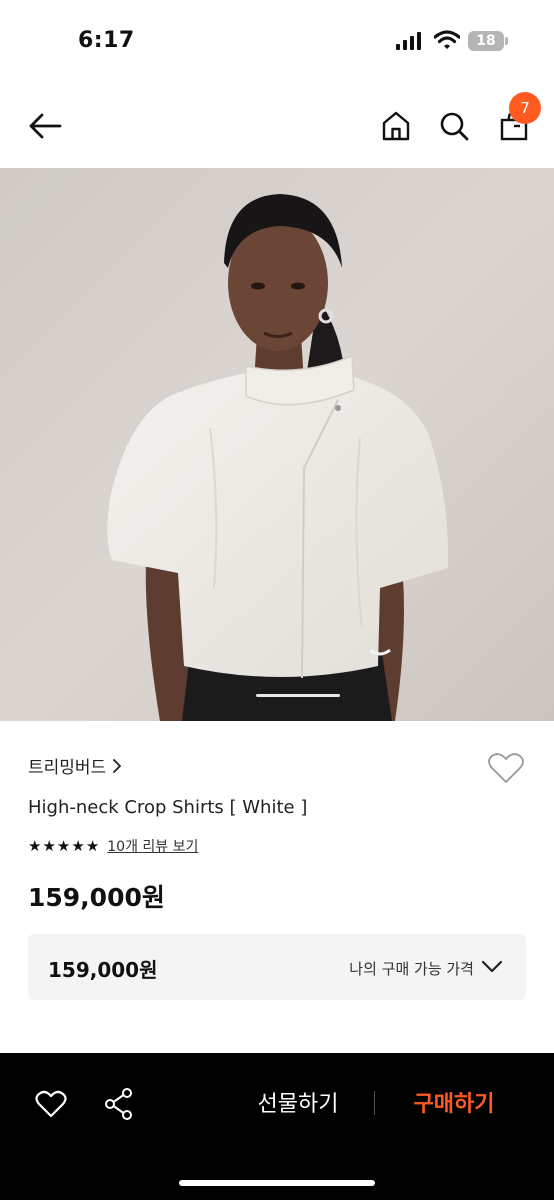 The height and width of the screenshot is (1200, 554). I want to click on my-price-label: 나의 구매 가능 가격, so click(411, 969).